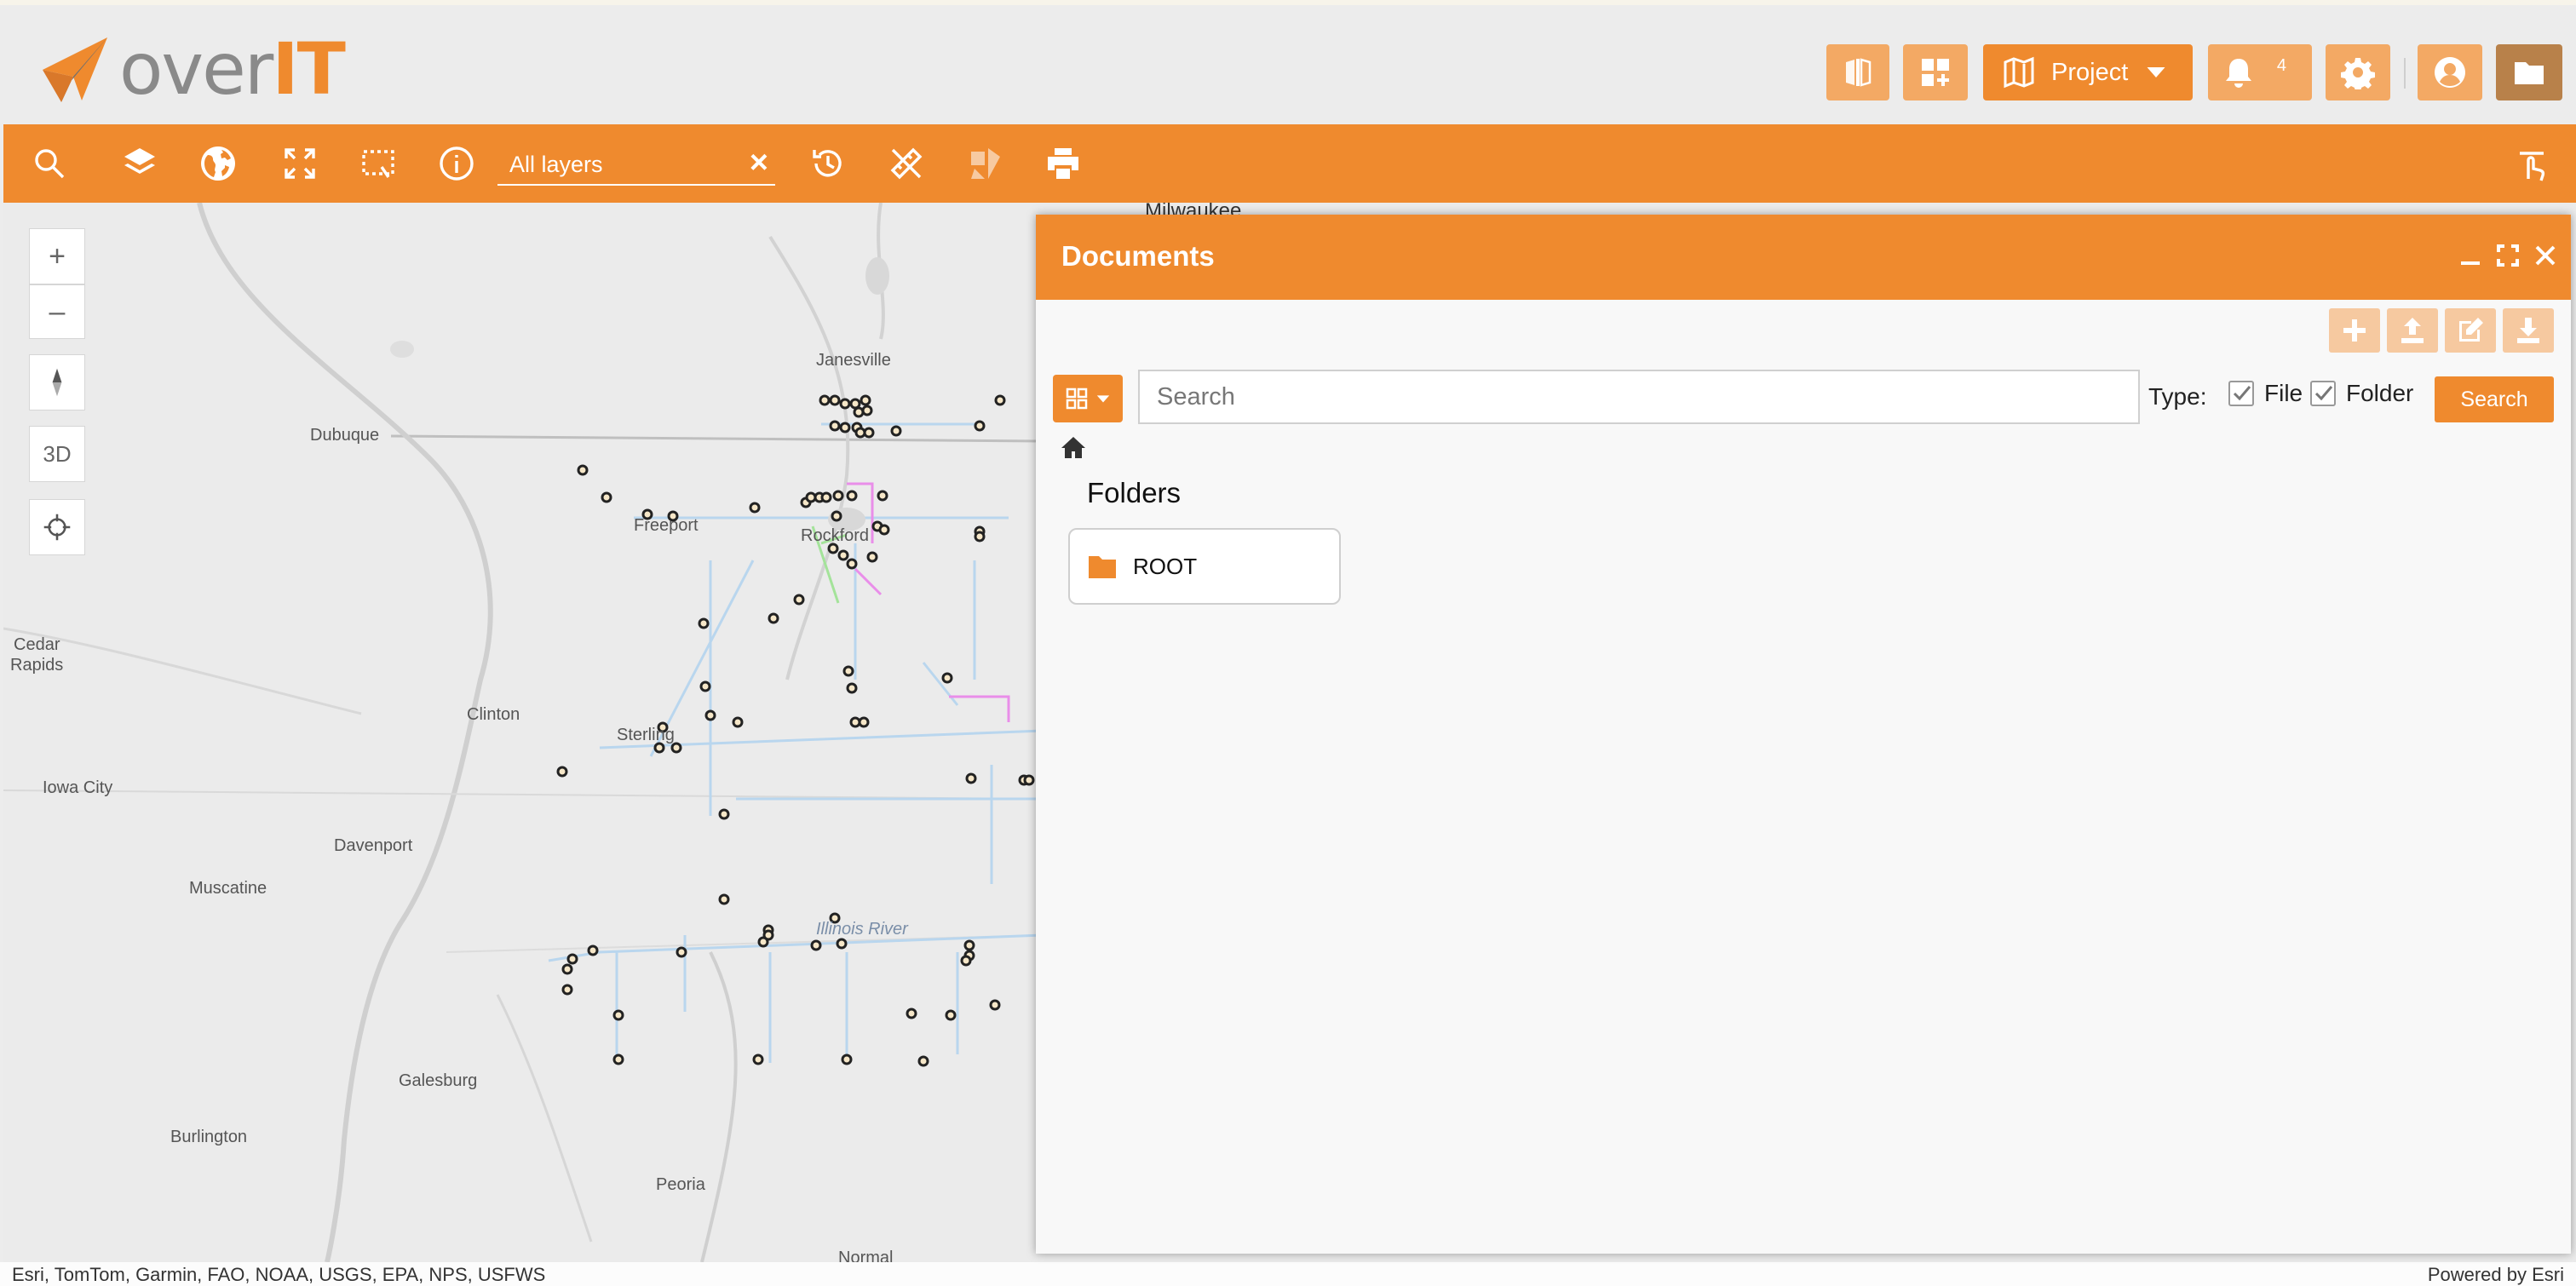  I want to click on notifications-button: 4, so click(2260, 72).